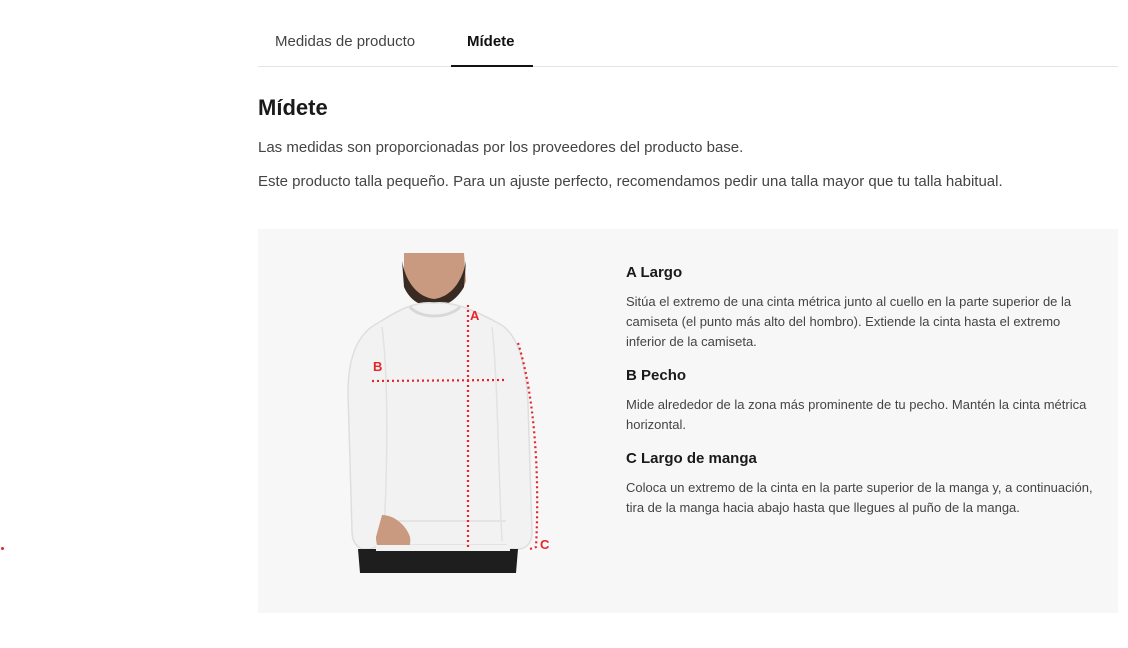 This screenshot has height=648, width=1128. Describe the element at coordinates (377, 366) in the screenshot. I see `marker-b: B` at that location.